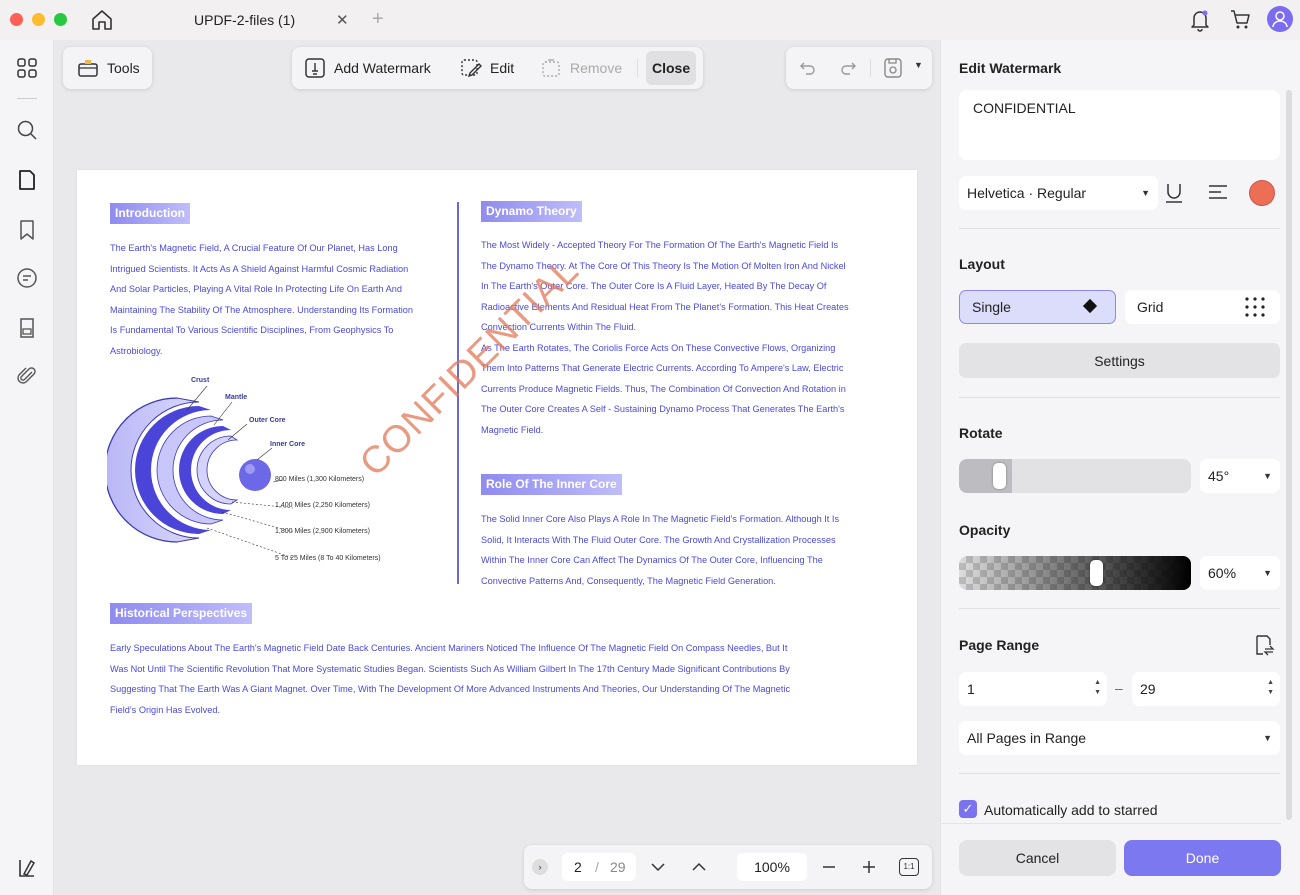 The image size is (1300, 895). Describe the element at coordinates (772, 867) in the screenshot. I see `zoom-level: 100%` at that location.